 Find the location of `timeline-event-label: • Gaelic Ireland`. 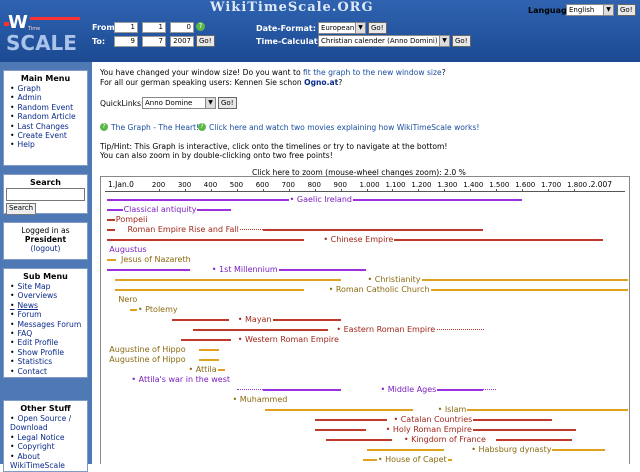

timeline-event-label: • Gaelic Ireland is located at coordinates (320, 200).